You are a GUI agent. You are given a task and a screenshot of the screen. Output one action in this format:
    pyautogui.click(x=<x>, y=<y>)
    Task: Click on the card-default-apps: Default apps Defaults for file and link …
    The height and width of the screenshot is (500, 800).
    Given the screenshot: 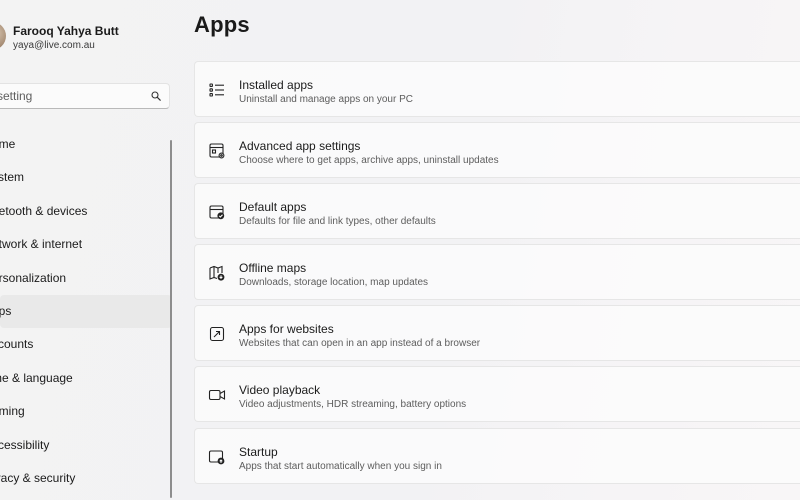 What is the action you would take?
    pyautogui.click(x=497, y=211)
    